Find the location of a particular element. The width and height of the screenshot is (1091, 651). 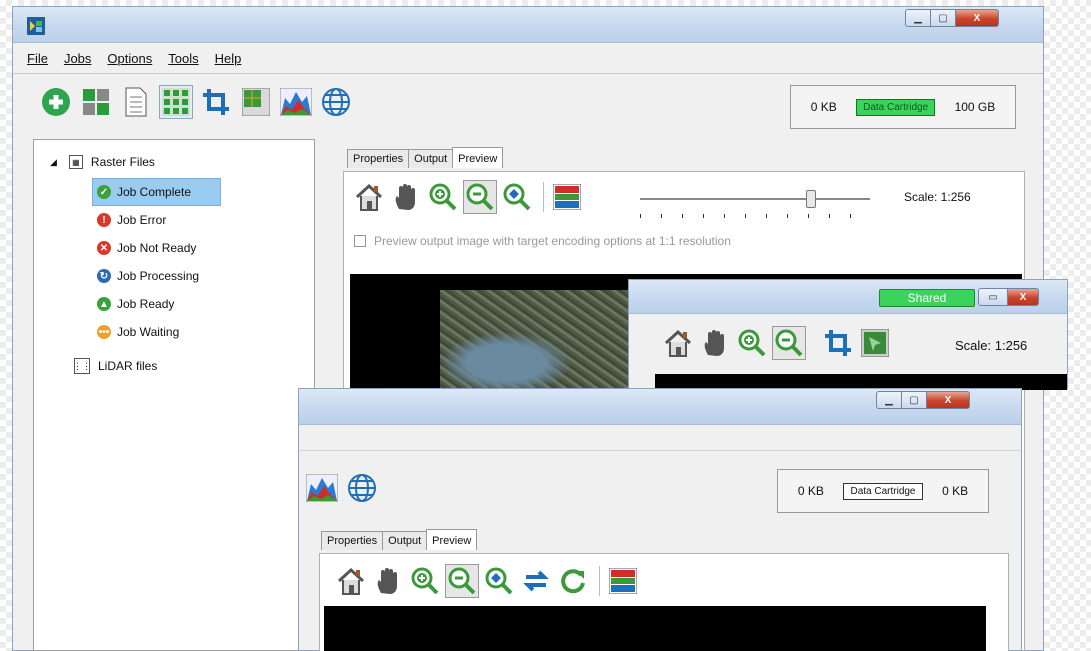

zoom-slider-thumb is located at coordinates (811, 199).